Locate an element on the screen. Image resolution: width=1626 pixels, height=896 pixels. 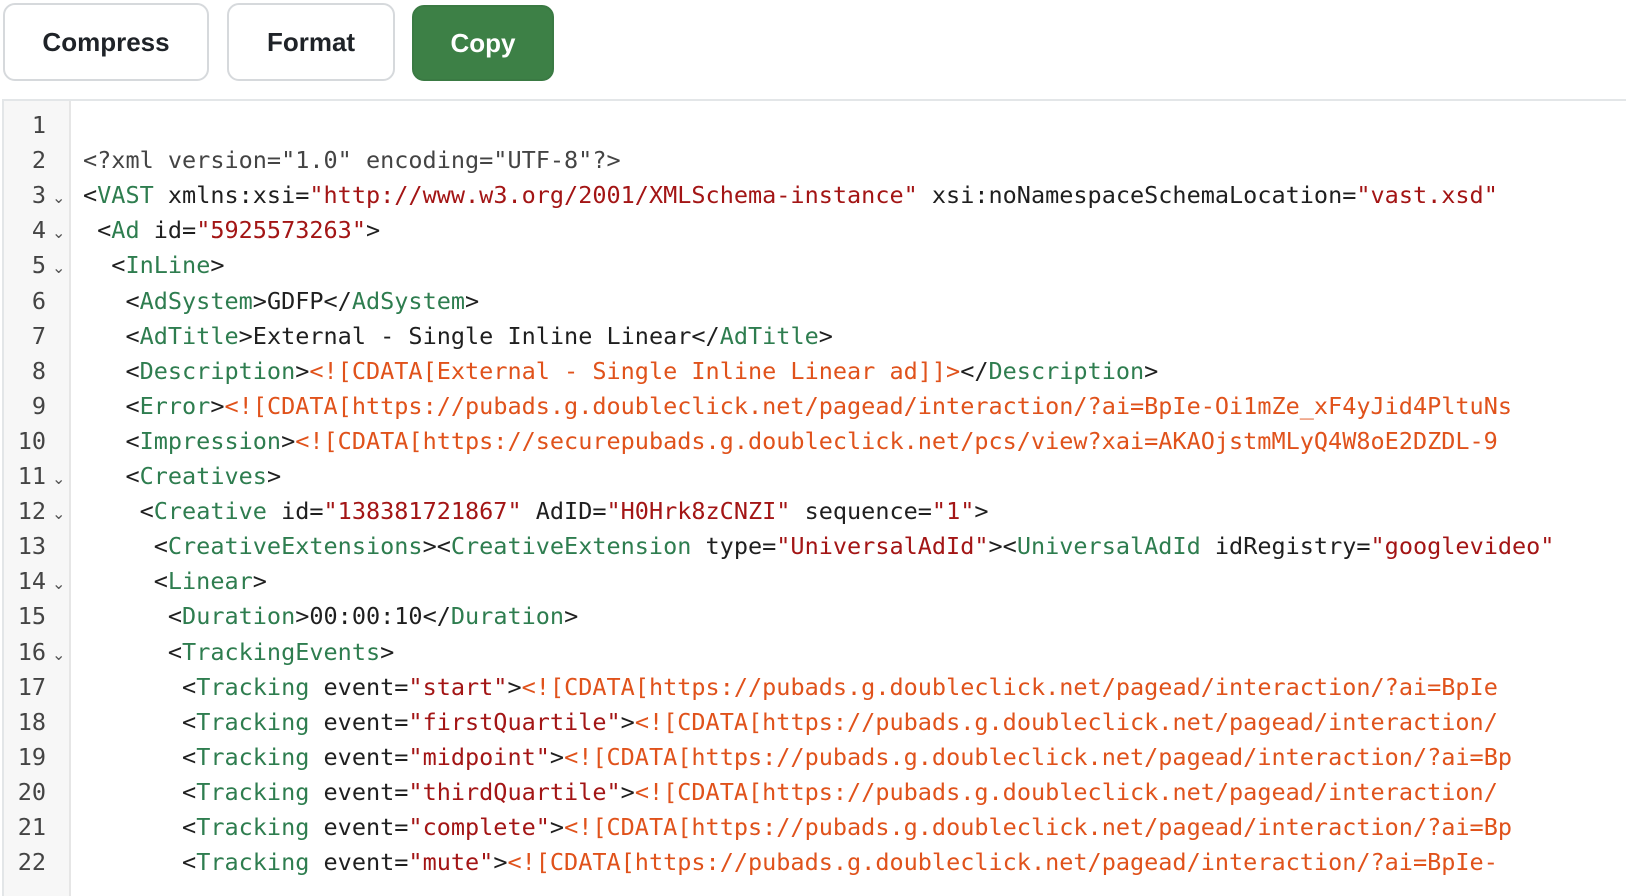
code-token: External - Single Inline Linear is located at coordinates (472, 335).